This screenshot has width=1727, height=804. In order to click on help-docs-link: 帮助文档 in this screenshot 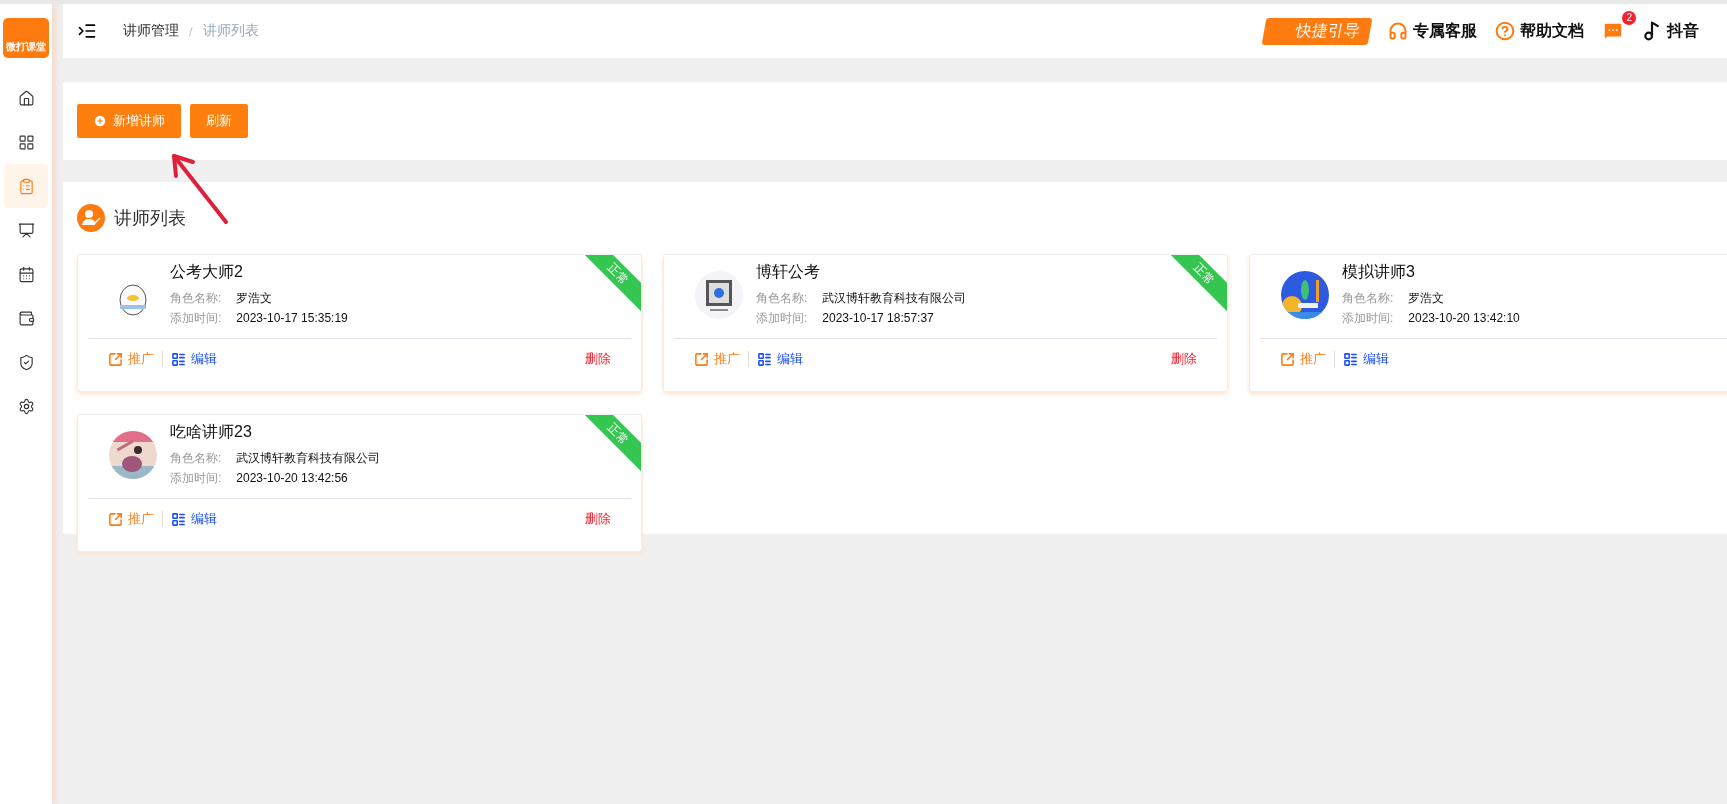, I will do `click(1539, 31)`.